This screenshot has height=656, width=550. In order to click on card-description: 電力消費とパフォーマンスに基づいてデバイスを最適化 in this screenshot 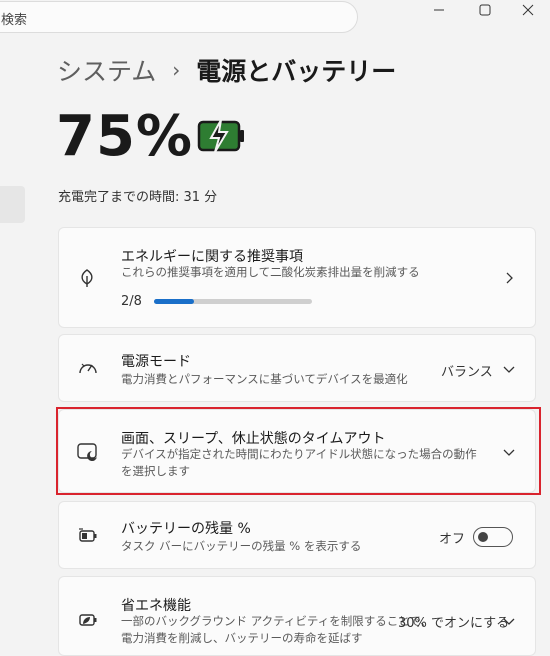, I will do `click(264, 379)`.